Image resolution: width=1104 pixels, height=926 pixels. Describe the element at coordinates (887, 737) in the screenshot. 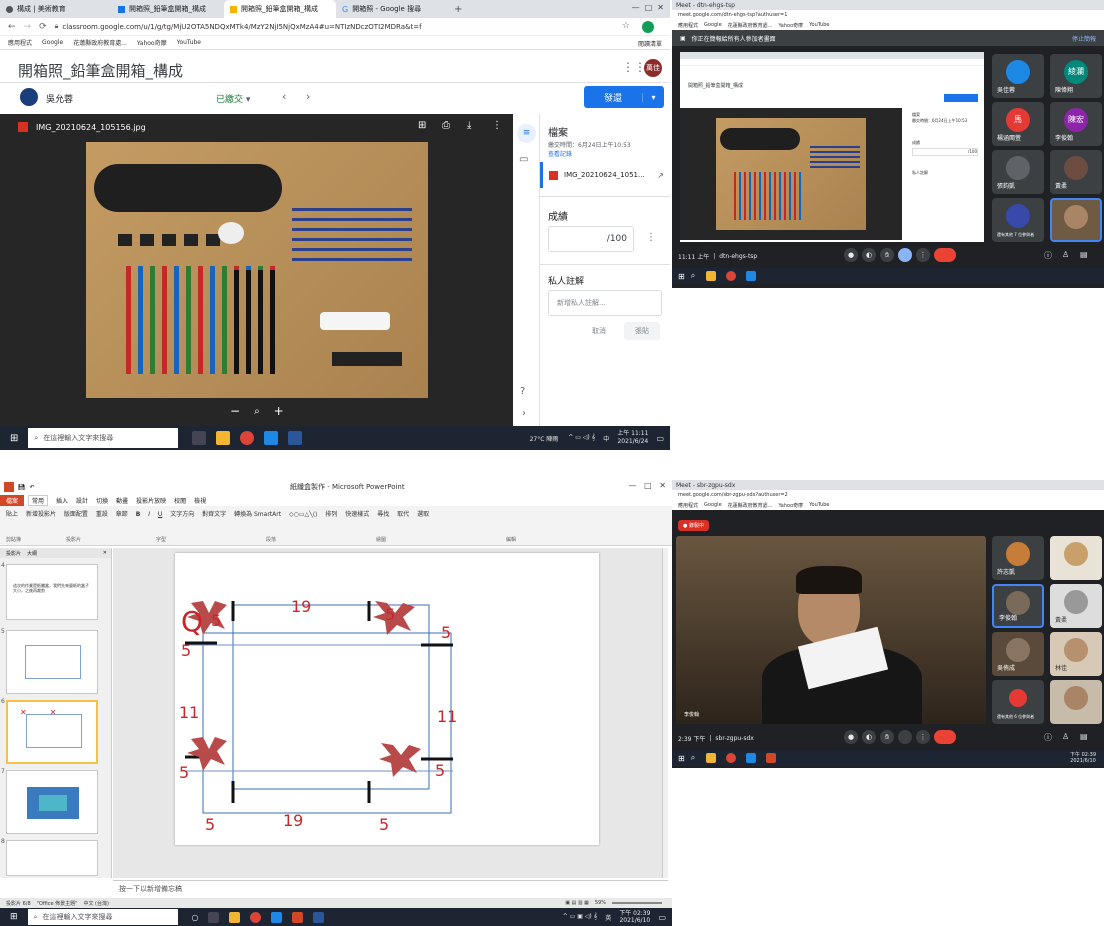

I see `raise-hand-button: ✋︎` at that location.